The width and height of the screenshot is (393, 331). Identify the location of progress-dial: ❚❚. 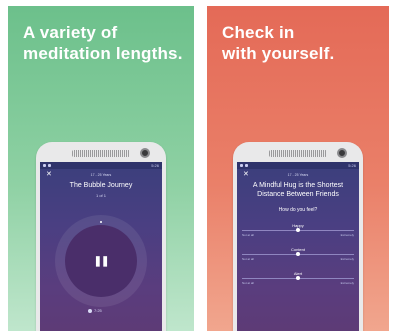
(101, 261).